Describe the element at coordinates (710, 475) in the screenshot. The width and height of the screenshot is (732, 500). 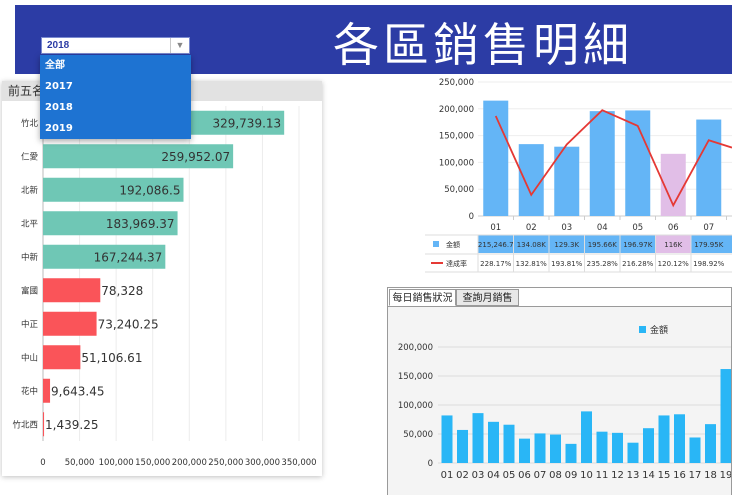
I see `x-tick-label: 18` at that location.